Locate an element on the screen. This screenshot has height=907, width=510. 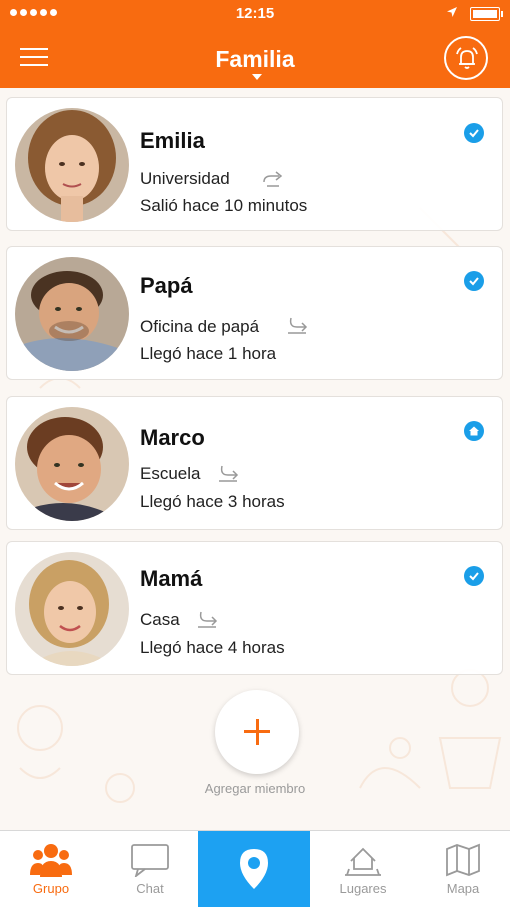
battery-icon is located at coordinates (486, 14).